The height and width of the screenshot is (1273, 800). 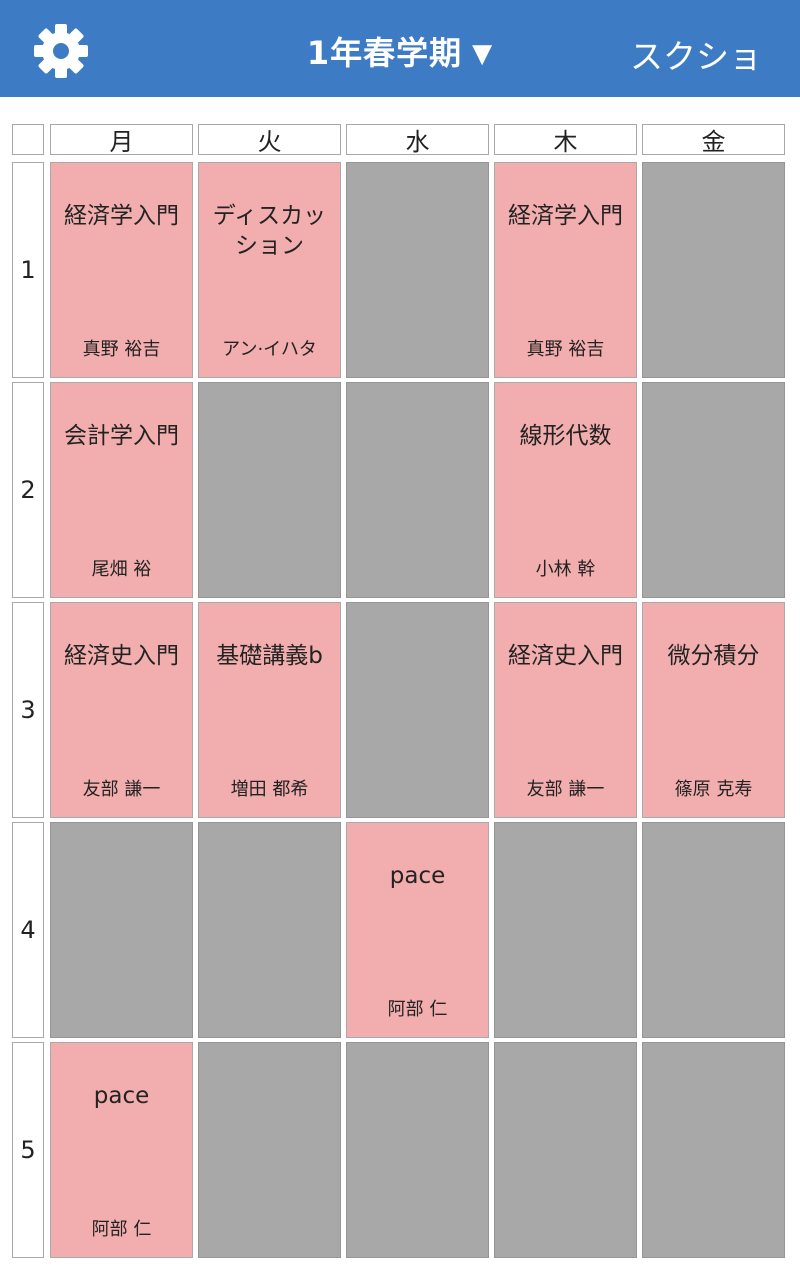 I want to click on class-cell: 線形代数 小林 幹, so click(x=565, y=490).